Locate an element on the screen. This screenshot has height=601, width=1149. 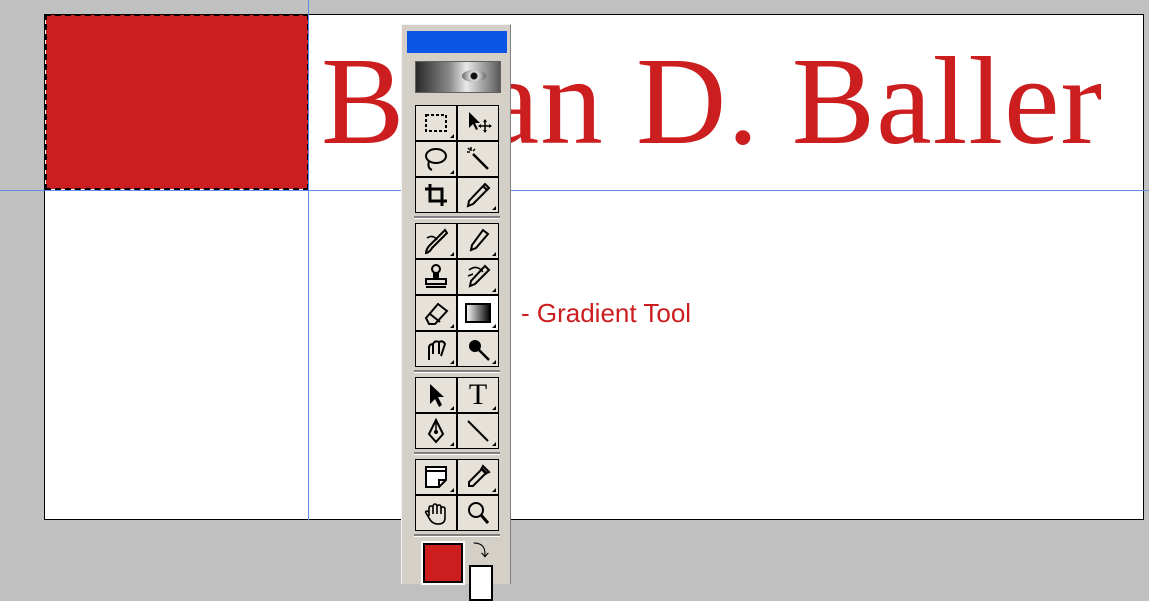
path-selection-tool-button is located at coordinates (436, 395).